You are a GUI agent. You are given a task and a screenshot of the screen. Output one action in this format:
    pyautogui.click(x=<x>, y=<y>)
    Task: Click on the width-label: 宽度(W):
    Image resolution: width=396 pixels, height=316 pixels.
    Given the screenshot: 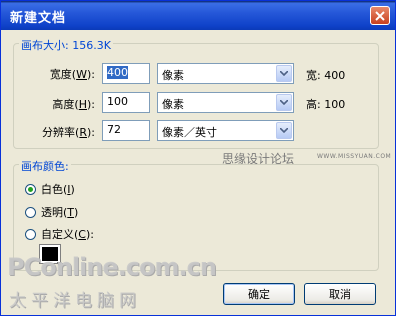 What is the action you would take?
    pyautogui.click(x=72, y=74)
    